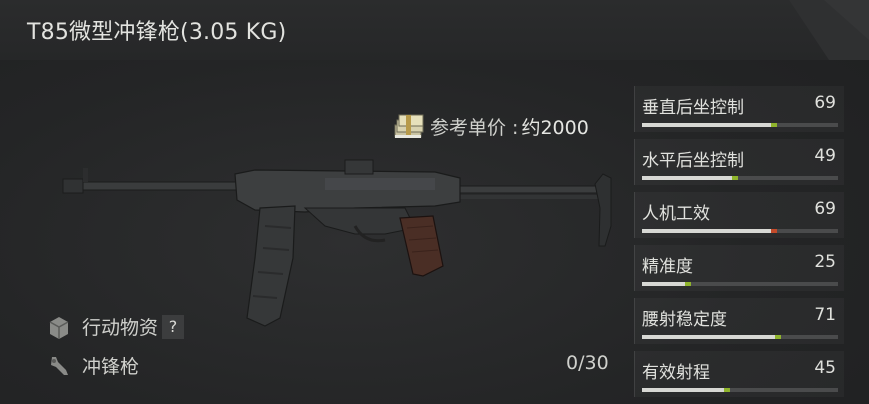  I want to click on price-label: 参考单价 :, so click(474, 127).